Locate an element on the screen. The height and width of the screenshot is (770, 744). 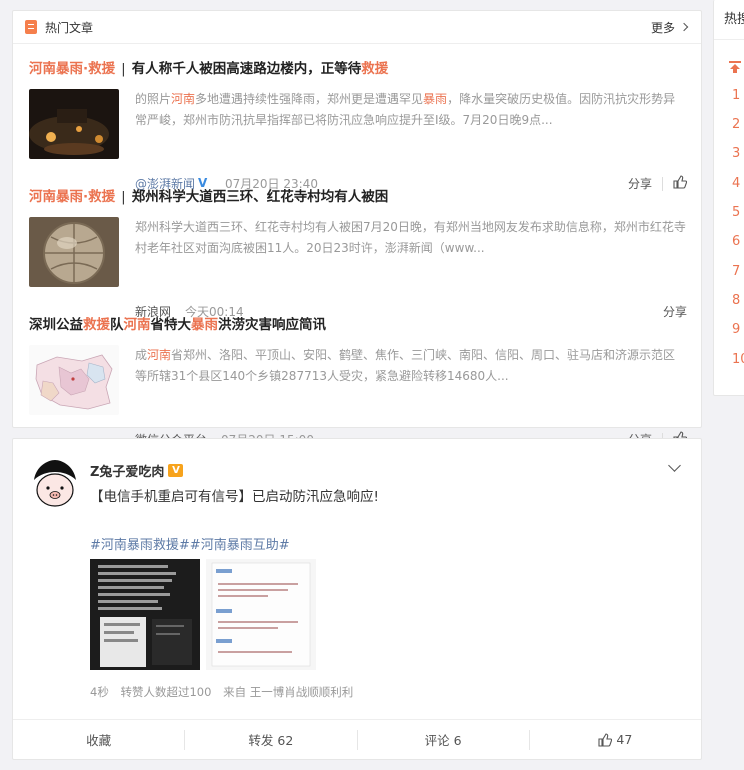
like-button: 47 is located at coordinates (615, 739).